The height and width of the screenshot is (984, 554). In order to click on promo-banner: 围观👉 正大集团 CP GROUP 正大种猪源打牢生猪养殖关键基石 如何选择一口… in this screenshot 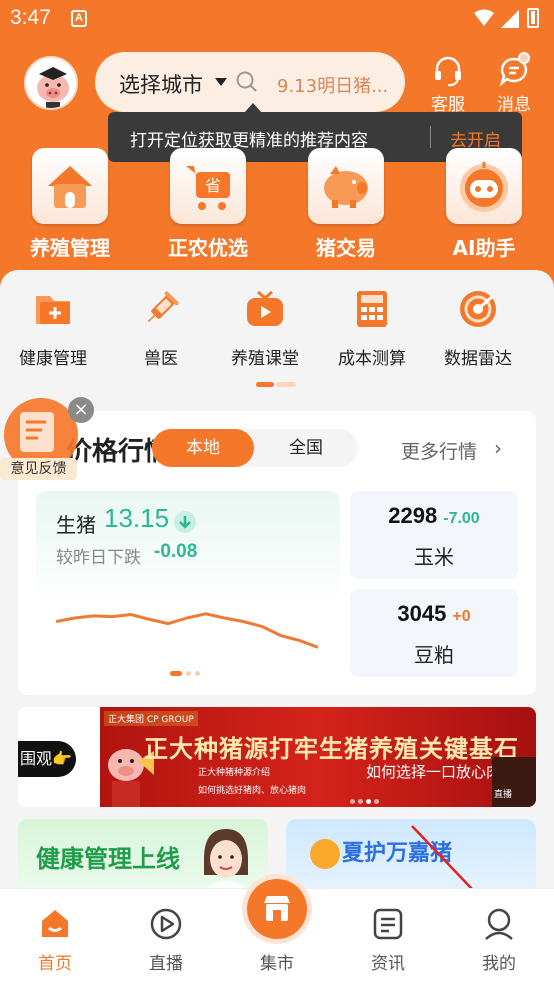, I will do `click(277, 757)`.